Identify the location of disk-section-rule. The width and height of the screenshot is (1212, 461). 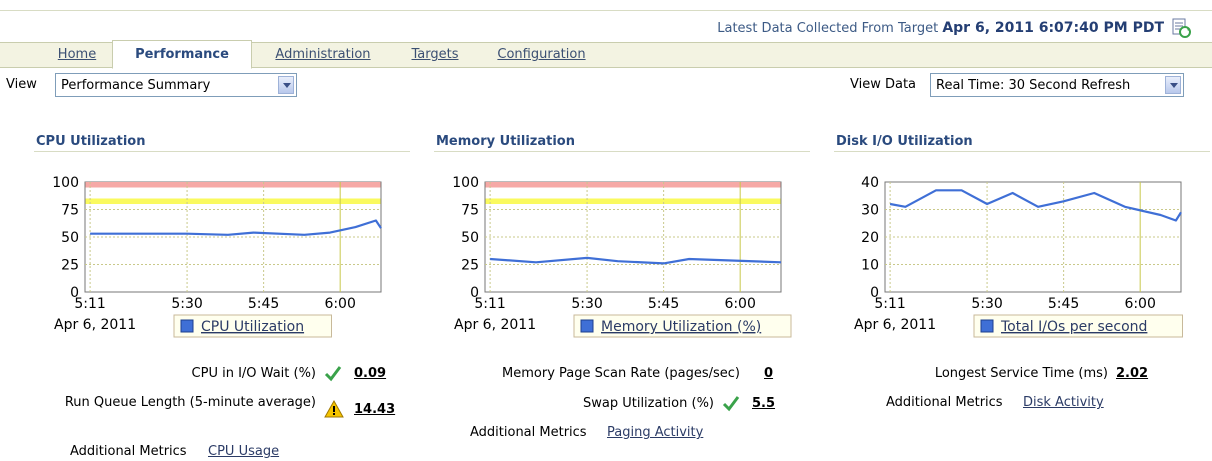
(1022, 151).